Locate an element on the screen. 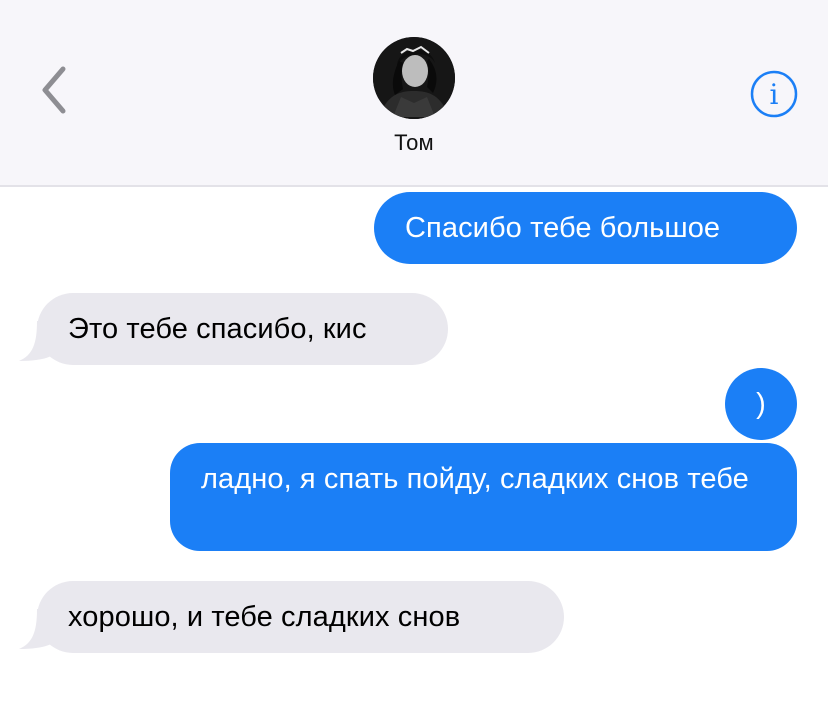 This screenshot has width=828, height=722. info-icon: i is located at coordinates (774, 94).